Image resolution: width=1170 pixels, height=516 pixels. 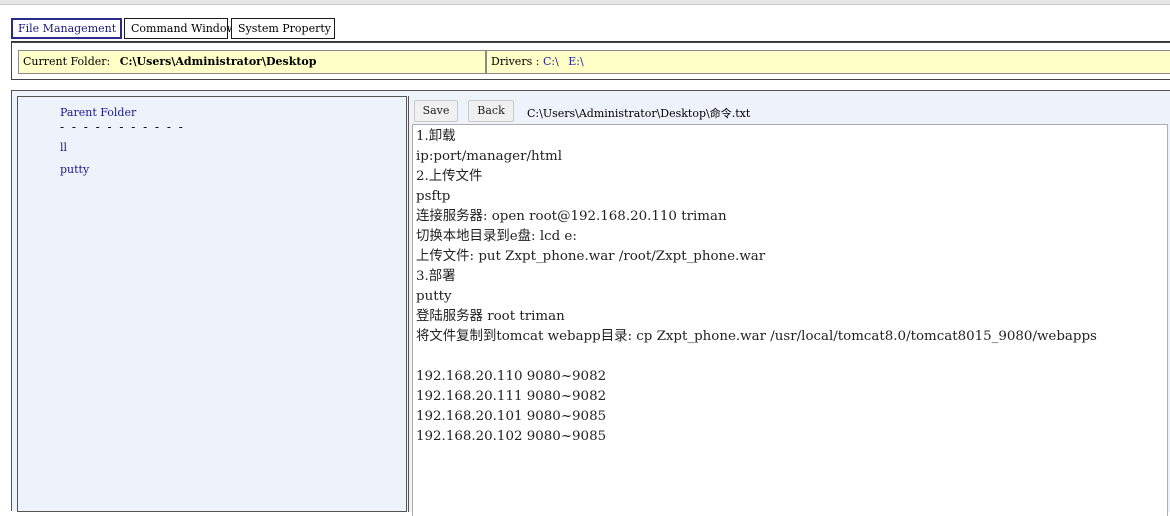 I want to click on open-file-path: C:\Users\Administrator\Desktop\命令.txt, so click(x=639, y=113).